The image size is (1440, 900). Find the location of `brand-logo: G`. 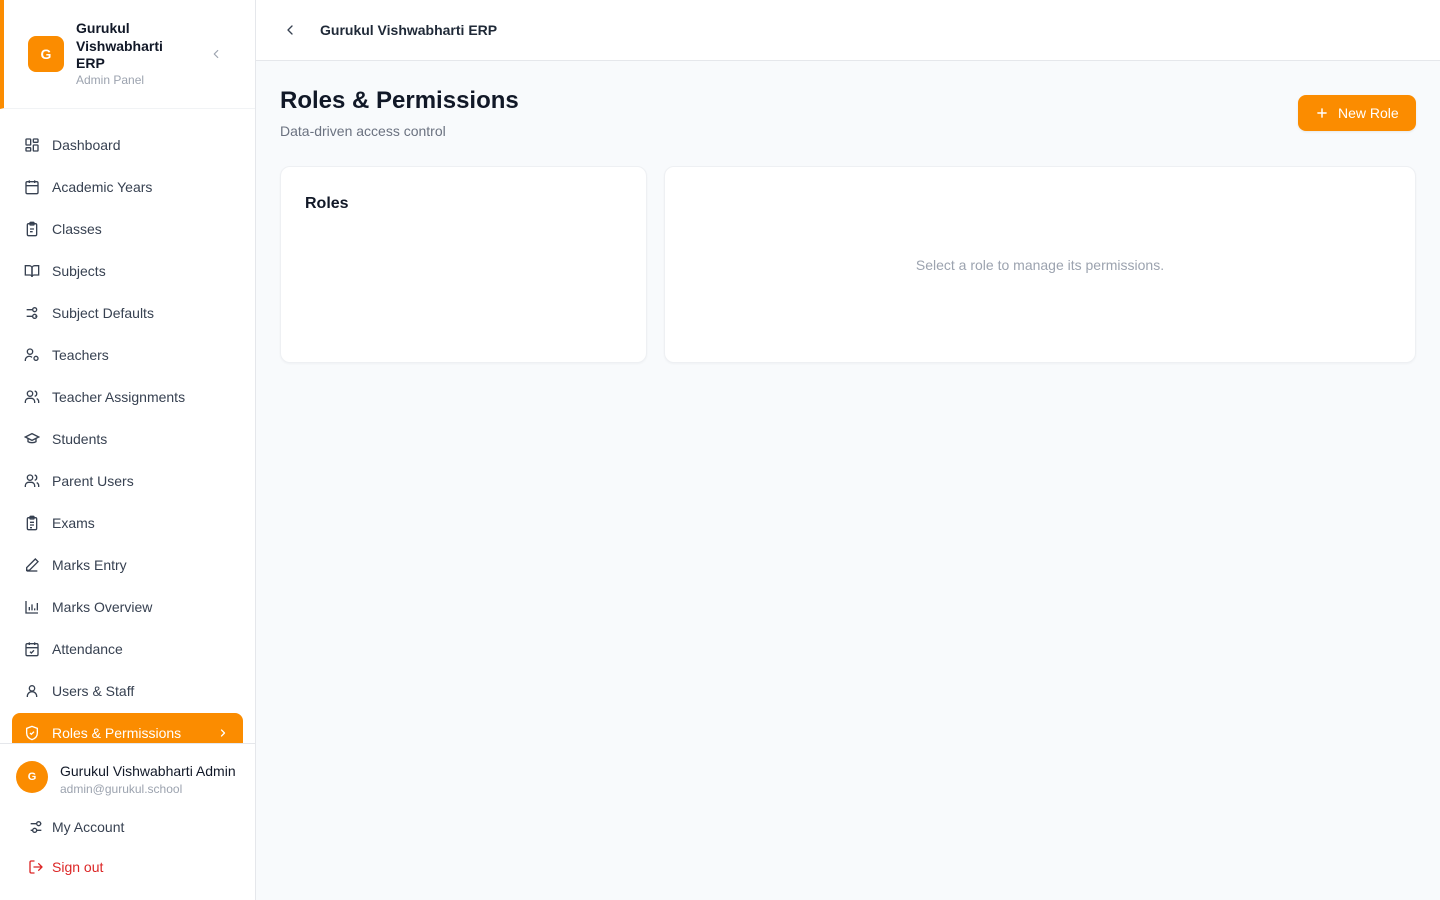

brand-logo: G is located at coordinates (46, 54).